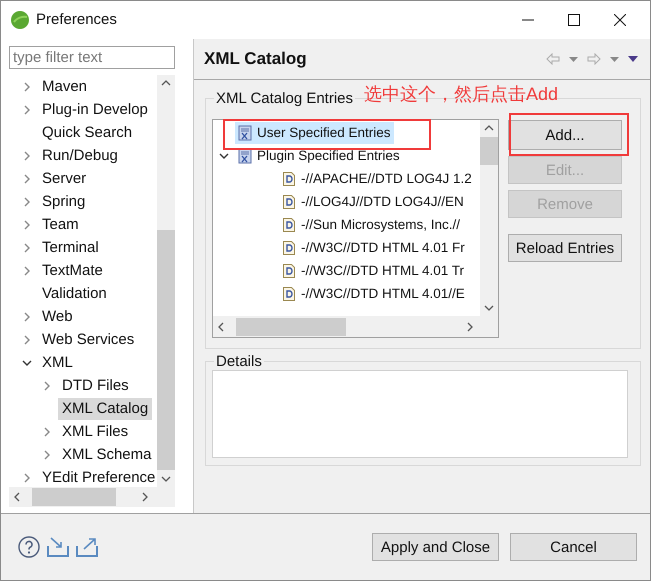 This screenshot has width=651, height=581. I want to click on tree-item: -//LOG4J//DTD LOG4J//EN, so click(373, 201).